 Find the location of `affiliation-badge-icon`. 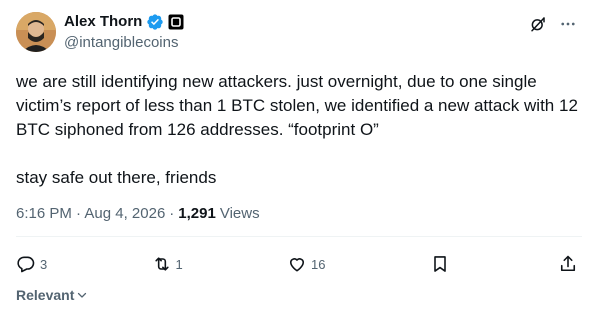

affiliation-badge-icon is located at coordinates (176, 22).